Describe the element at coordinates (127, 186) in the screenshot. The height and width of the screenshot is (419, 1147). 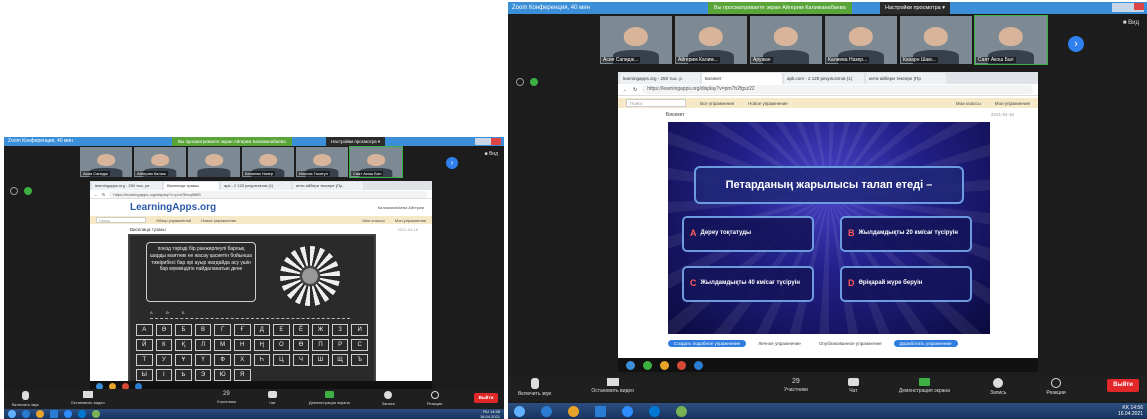
I see `browser-tab: learningapps.org - 259 тыс. ре` at that location.